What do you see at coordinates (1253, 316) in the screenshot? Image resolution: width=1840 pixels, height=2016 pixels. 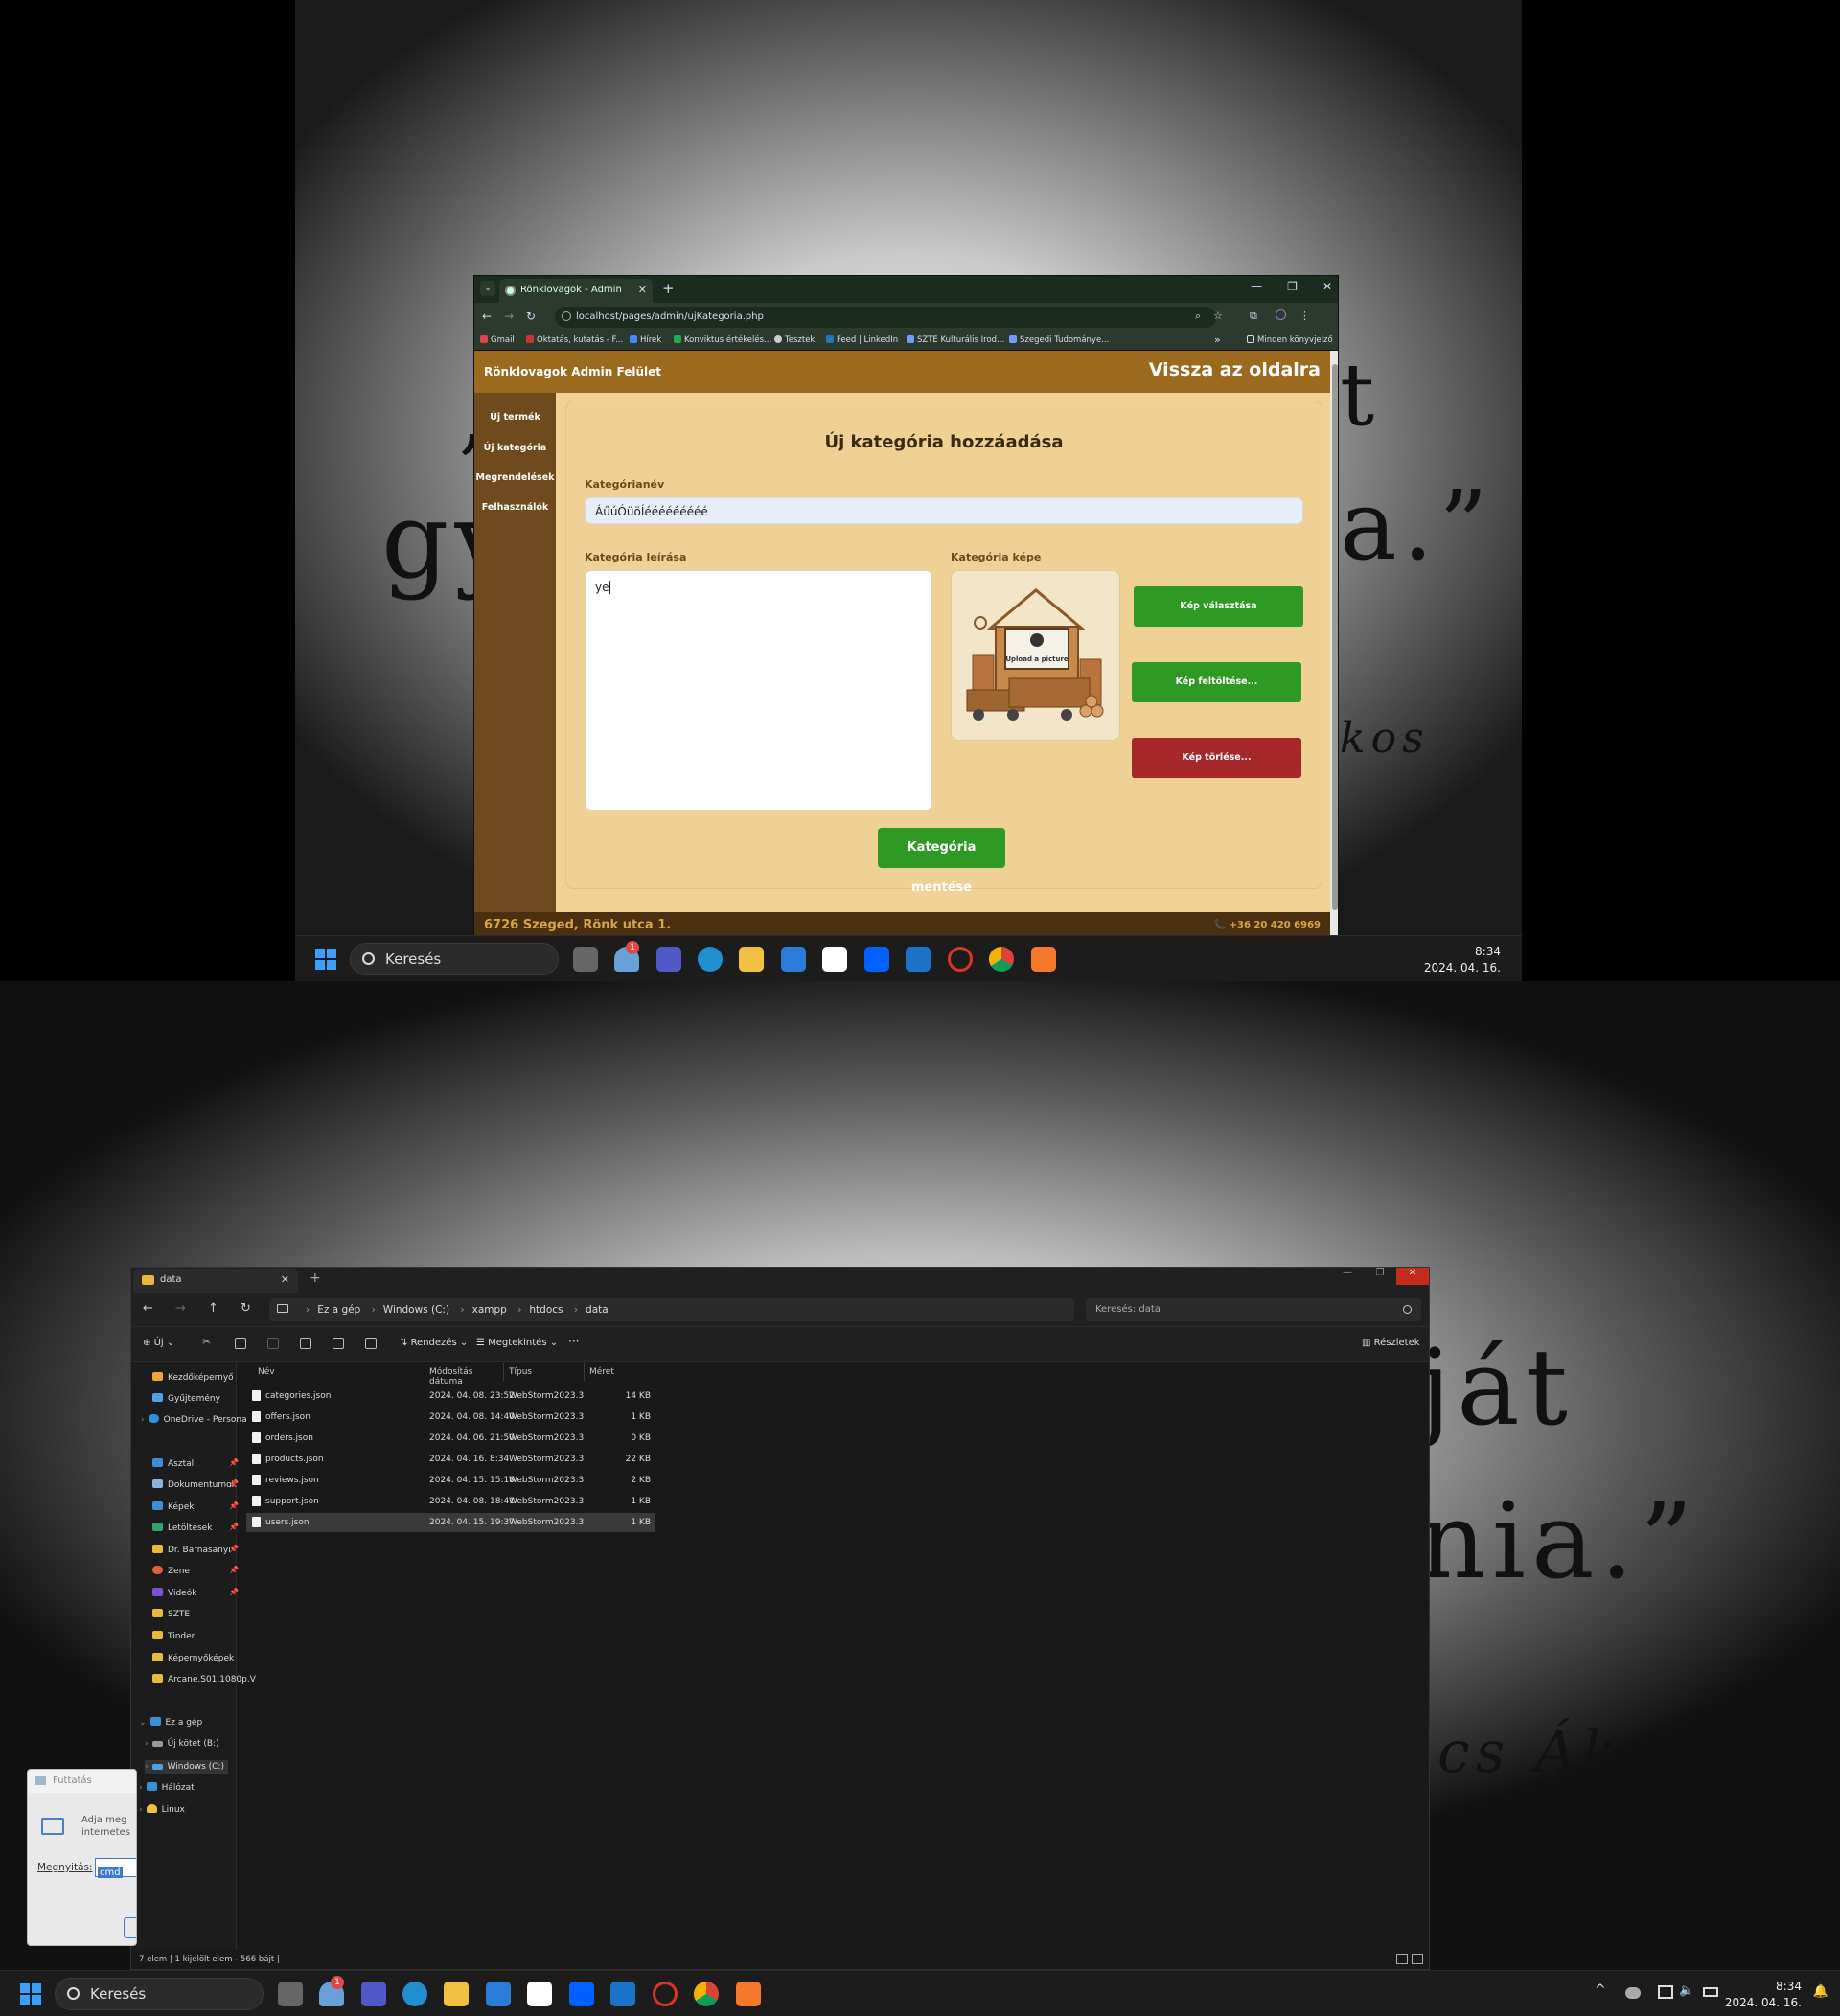 I see `extensions-icon: ⧉` at bounding box center [1253, 316].